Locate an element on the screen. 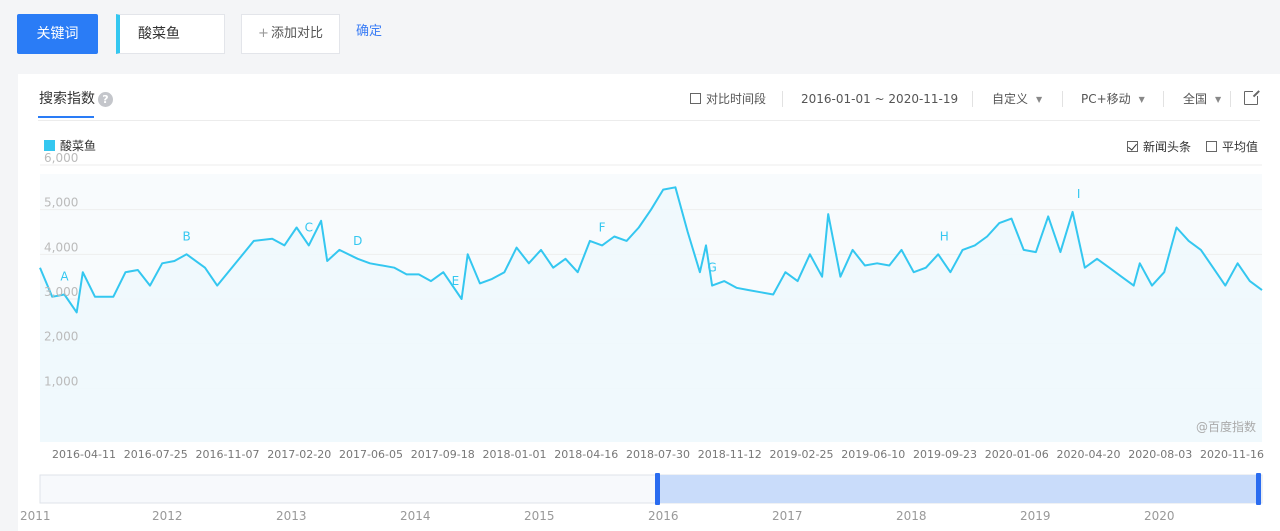 The height and width of the screenshot is (531, 1280). x-tick-label: 2020-01-06 is located at coordinates (1017, 454).